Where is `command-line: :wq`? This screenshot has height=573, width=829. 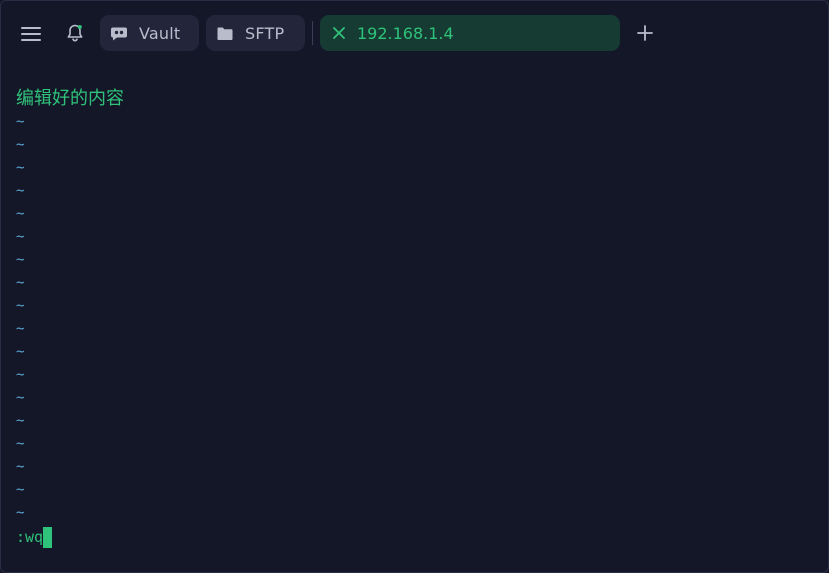 command-line: :wq is located at coordinates (34, 537).